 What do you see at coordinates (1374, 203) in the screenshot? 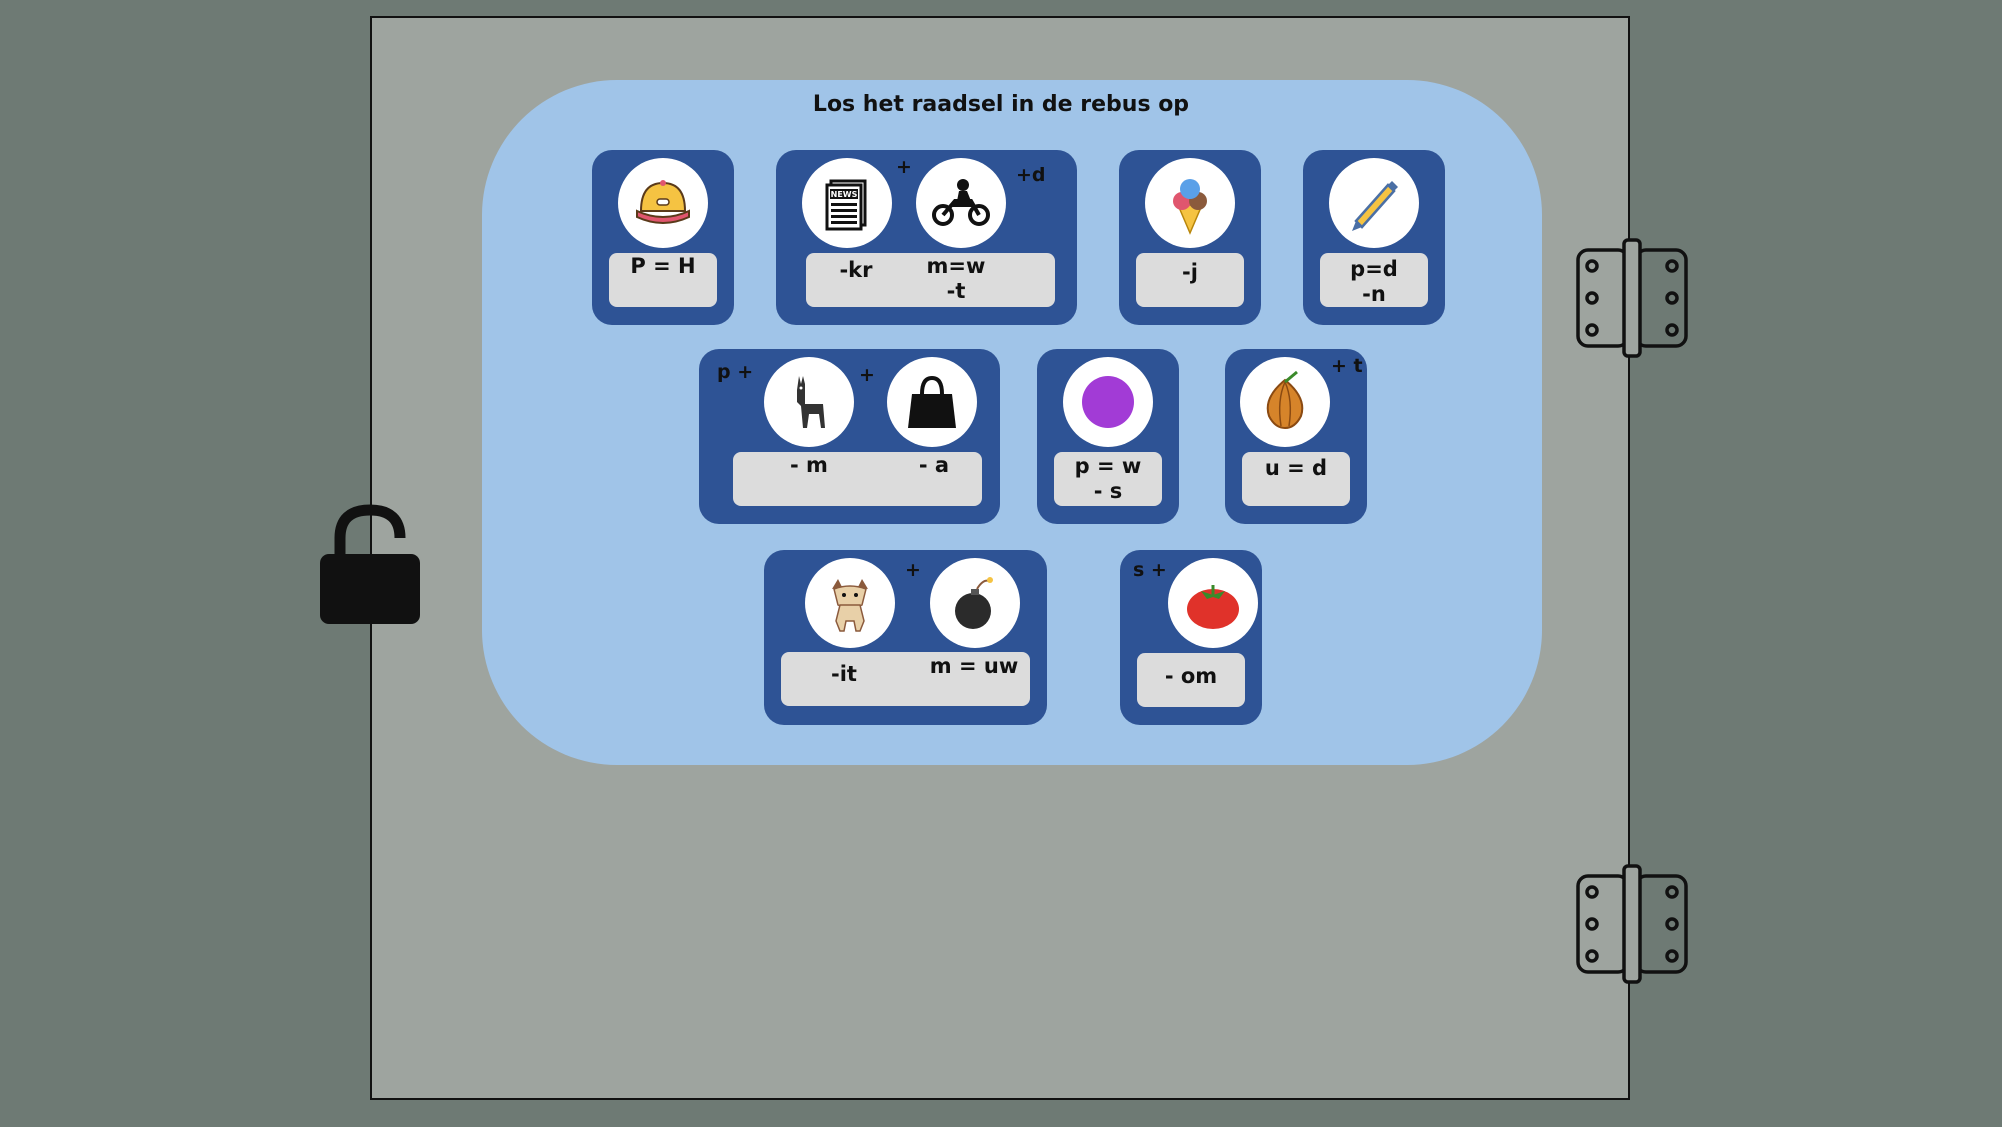
I see `pen-icon` at bounding box center [1374, 203].